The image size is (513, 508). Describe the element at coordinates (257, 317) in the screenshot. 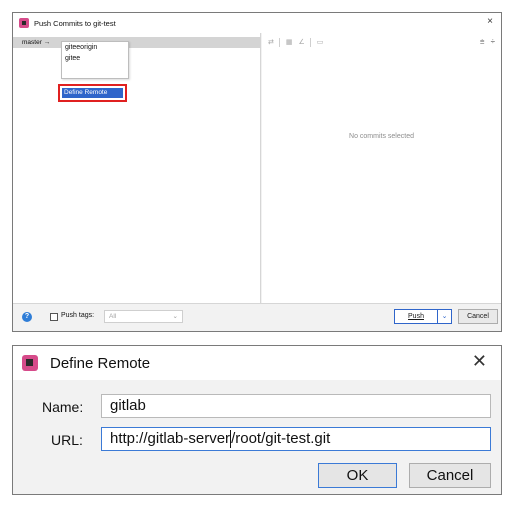

I see `push-bottom-bar: ? Push tags: All ⌄ Push ⌄ Cancel` at that location.